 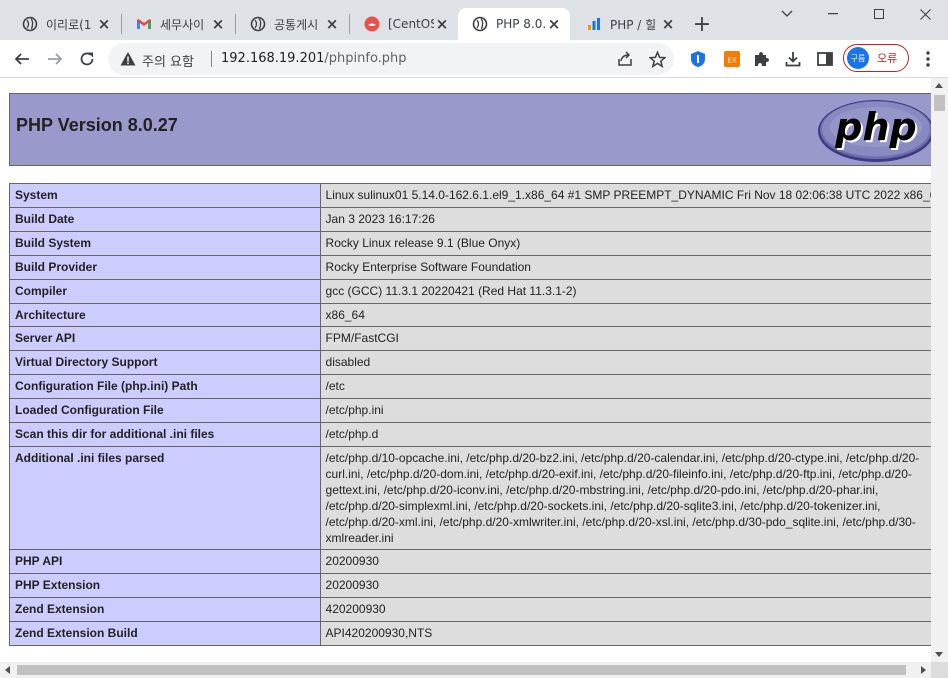 What do you see at coordinates (365, 58) in the screenshot?
I see `url-path: /phpinfo.php` at bounding box center [365, 58].